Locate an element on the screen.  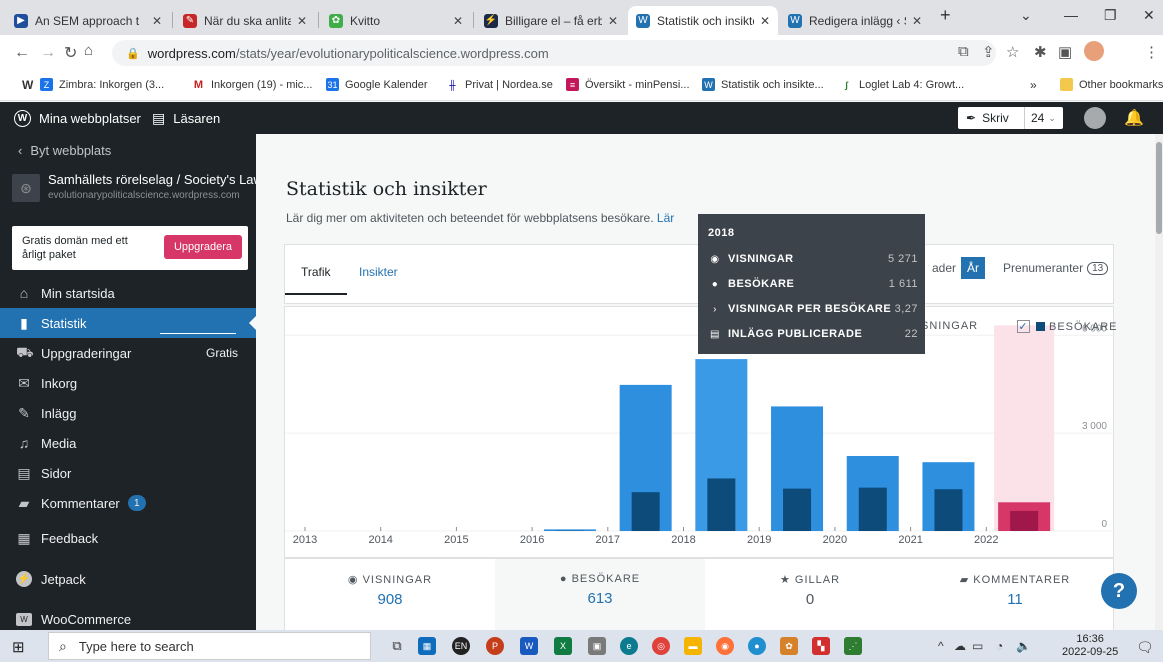
upgrade-button: Uppgradera is located at coordinates (203, 247).